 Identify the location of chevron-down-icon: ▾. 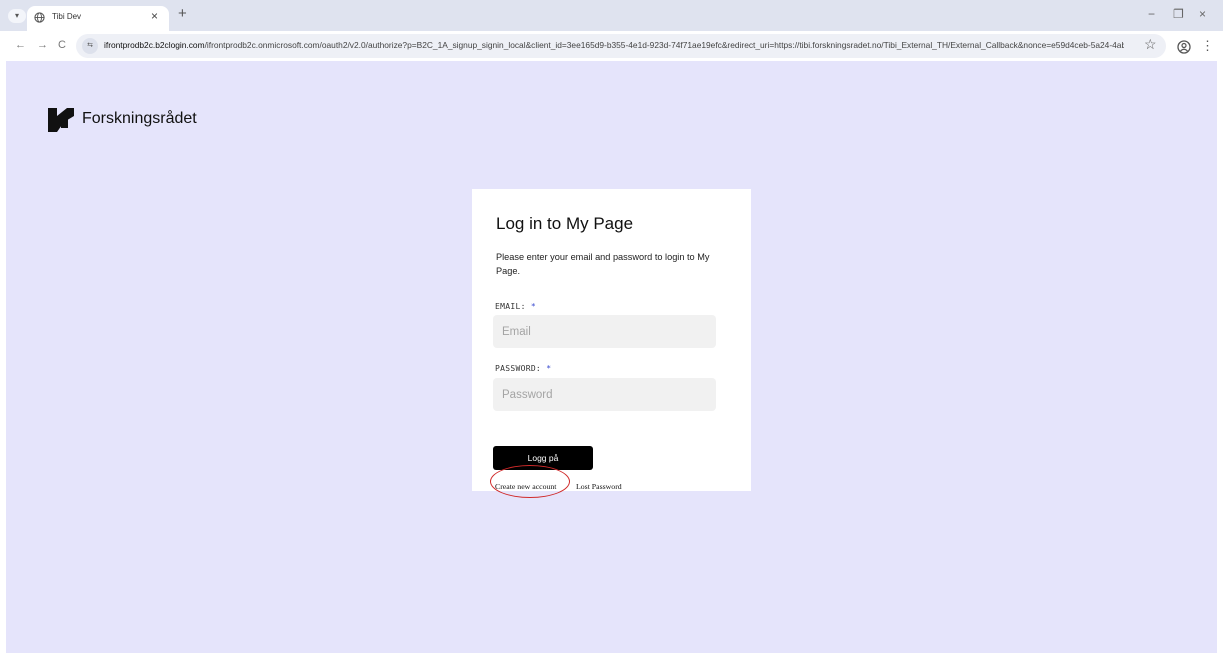
(16, 15).